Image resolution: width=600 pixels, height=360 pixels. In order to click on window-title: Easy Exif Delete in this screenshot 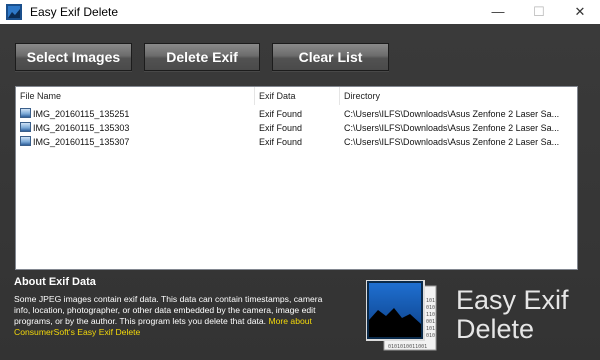, I will do `click(74, 12)`.